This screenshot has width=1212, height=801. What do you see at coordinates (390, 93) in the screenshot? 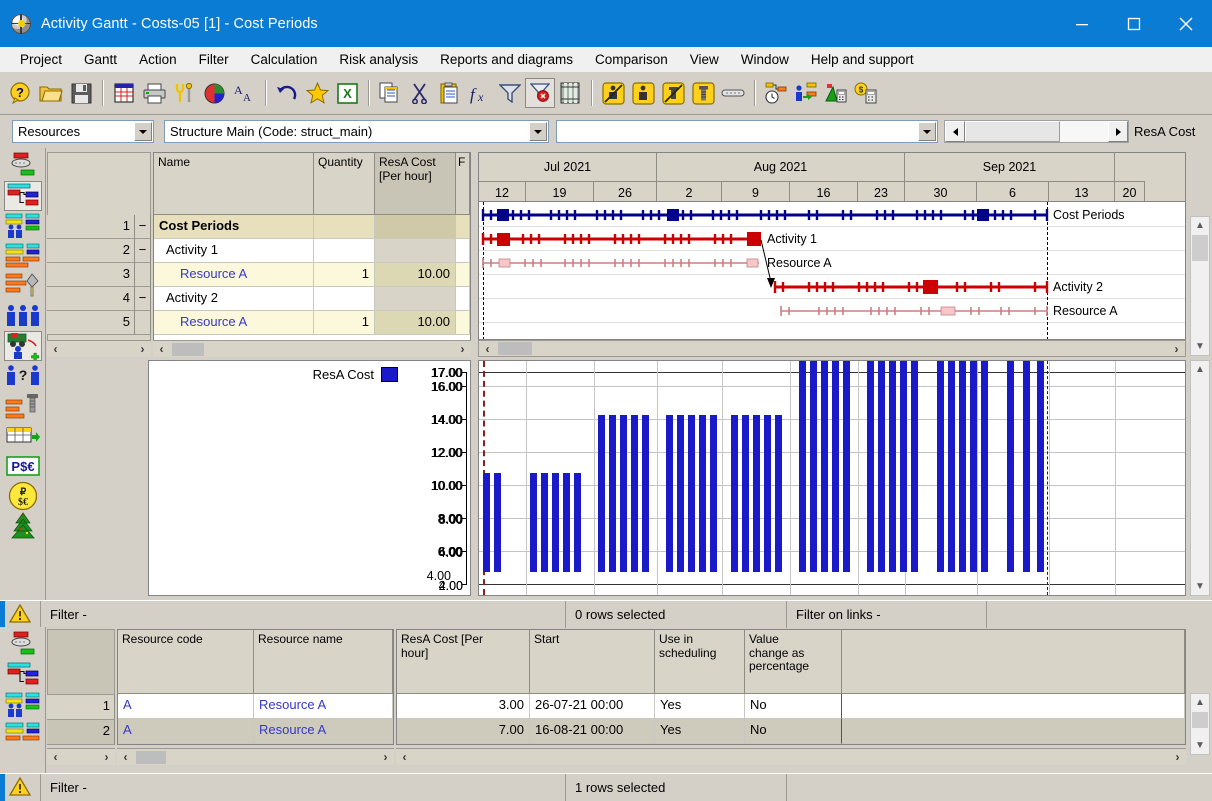
I see `copy-icon` at bounding box center [390, 93].